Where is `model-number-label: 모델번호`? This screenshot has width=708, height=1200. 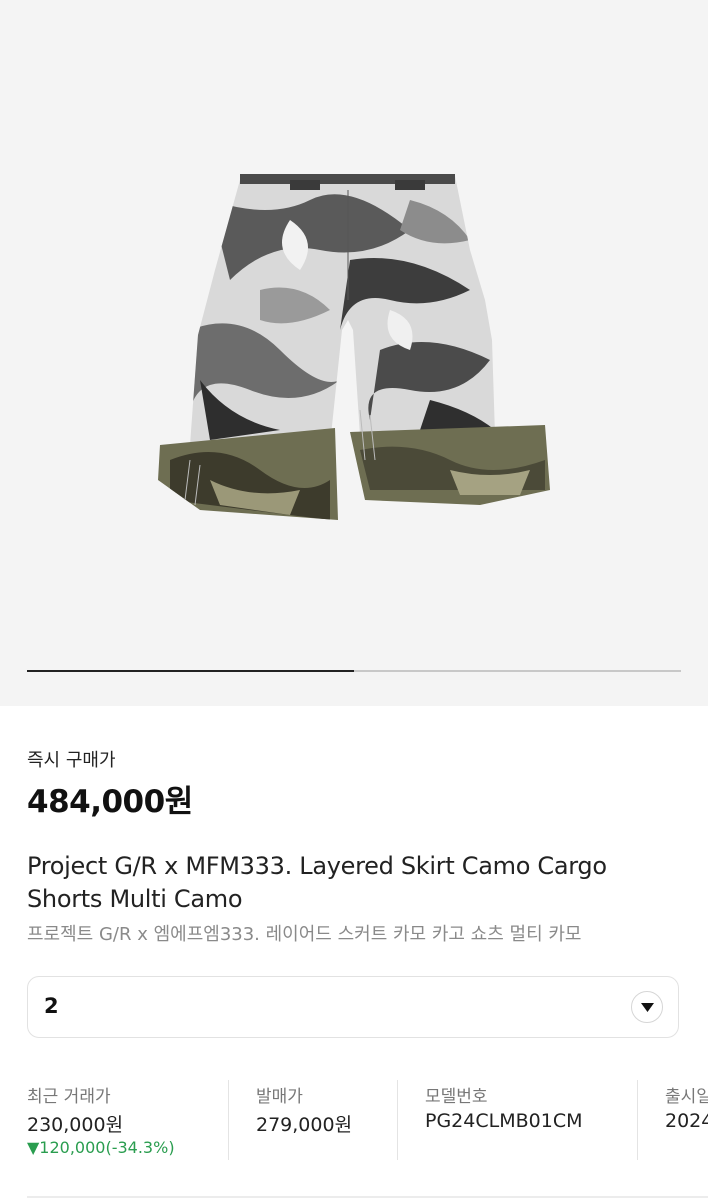
model-number-label: 모델번호 is located at coordinates (456, 1097).